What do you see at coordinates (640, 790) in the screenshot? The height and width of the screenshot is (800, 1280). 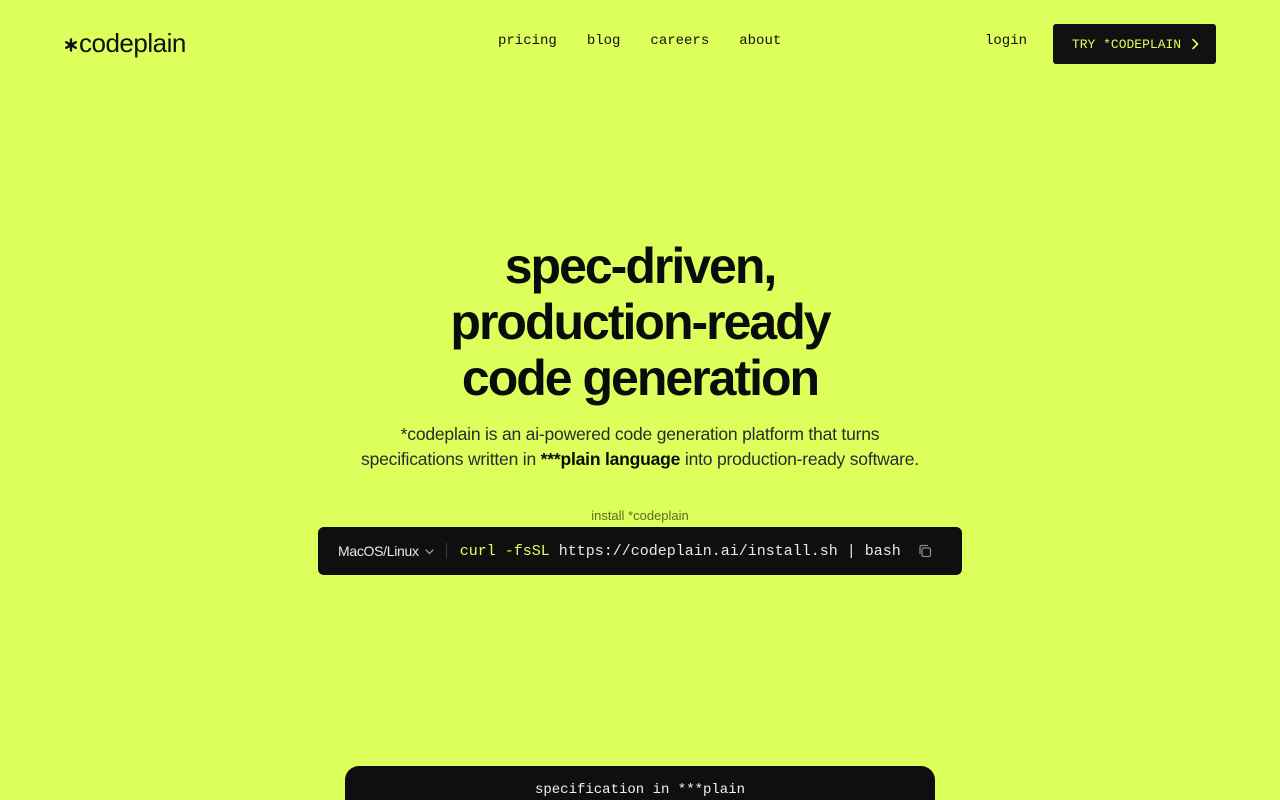 I see `specification-panel-title: specification in ***plain` at bounding box center [640, 790].